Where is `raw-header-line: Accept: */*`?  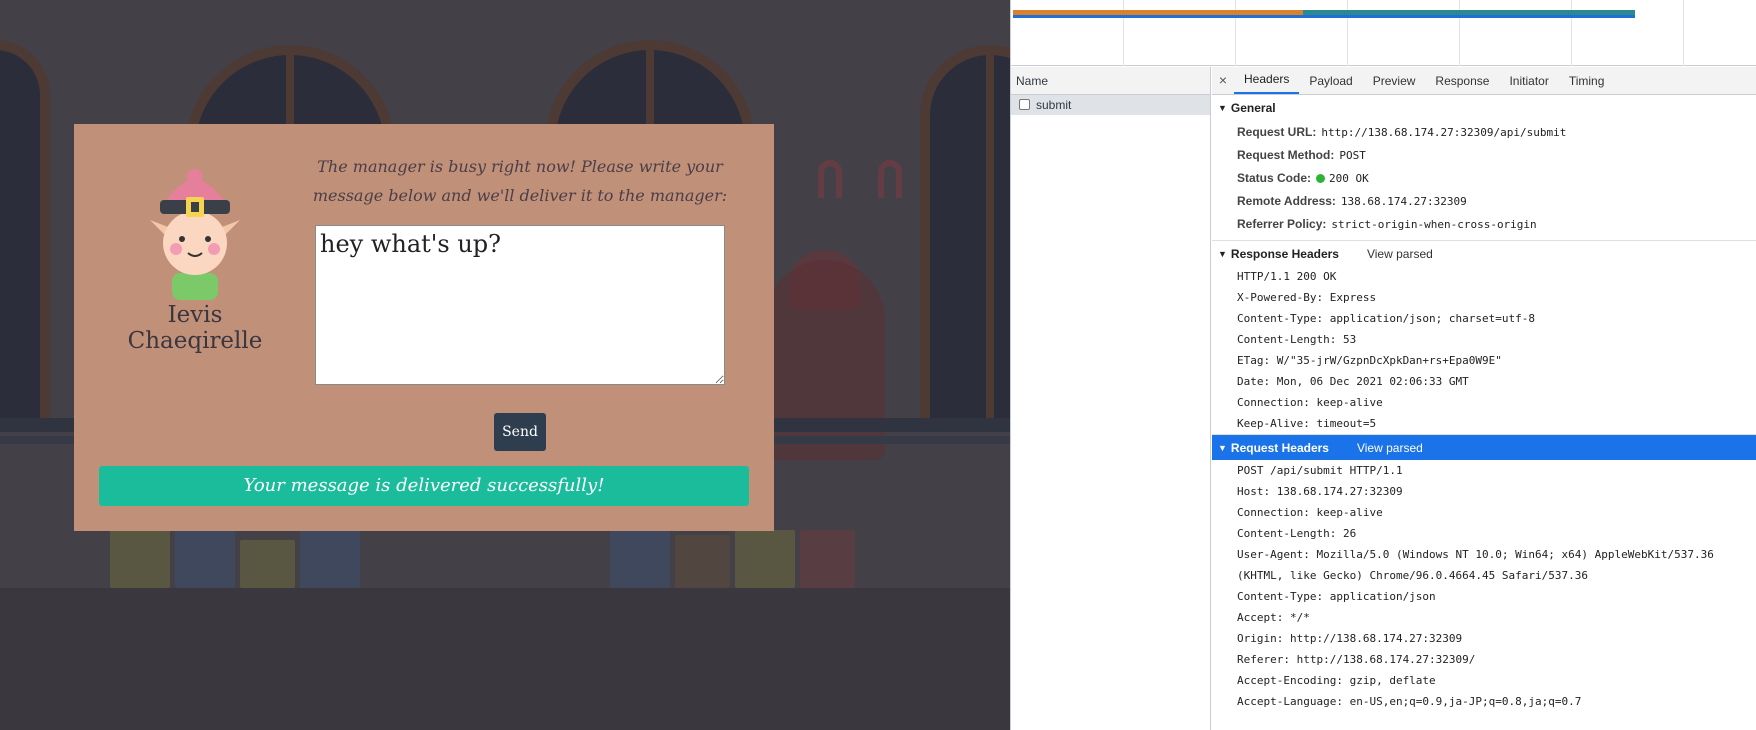
raw-header-line: Accept: */* is located at coordinates (1273, 617).